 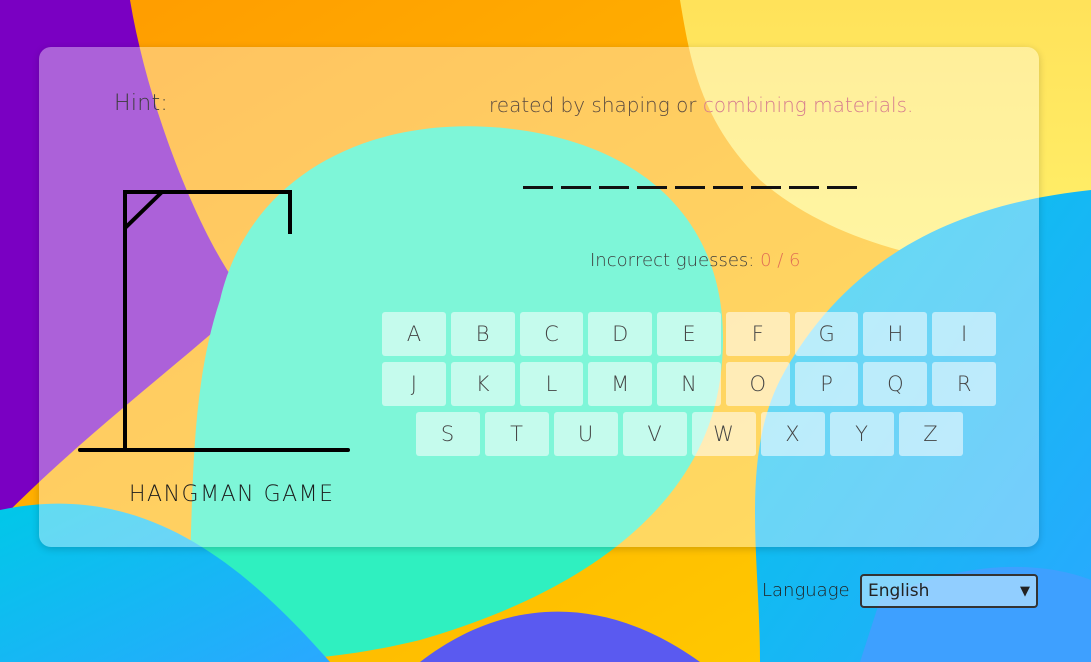 I want to click on chevron-down-icon: ▼, so click(x=1025, y=591).